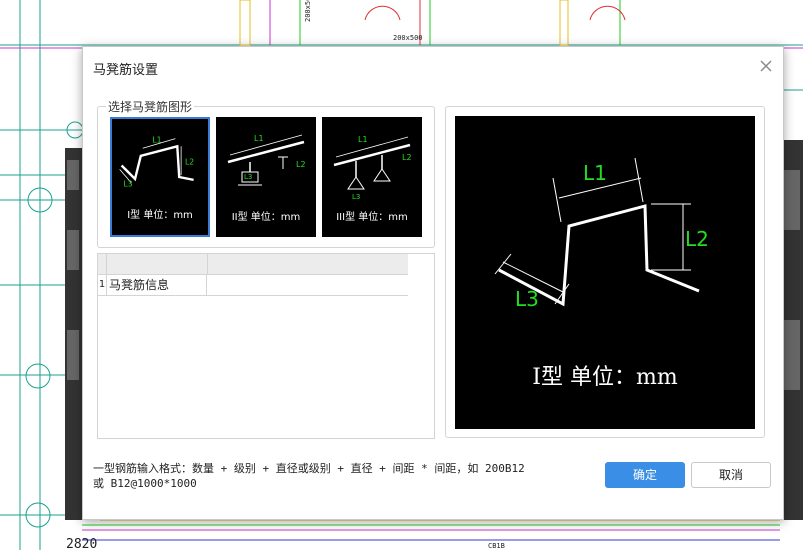  What do you see at coordinates (253, 264) in the screenshot?
I see `table-header` at bounding box center [253, 264].